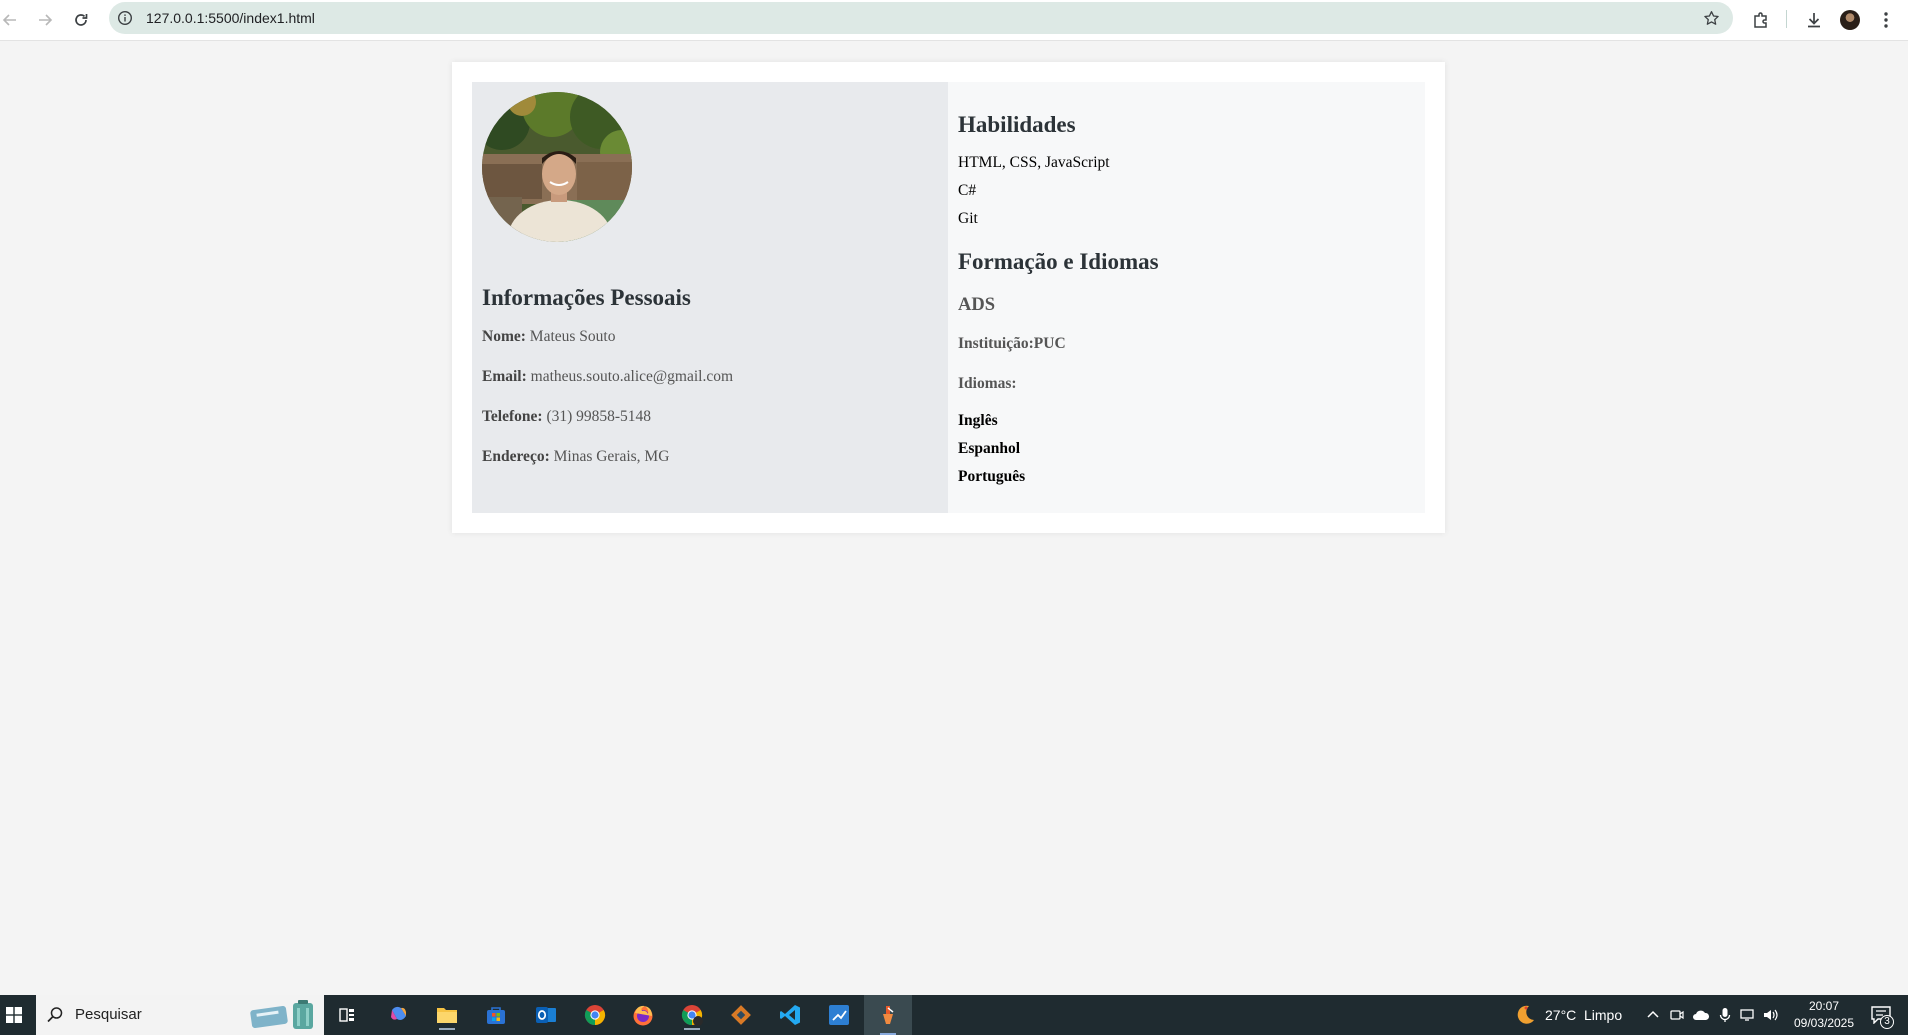 The width and height of the screenshot is (1908, 1035). What do you see at coordinates (125, 18) in the screenshot?
I see `site-info-icon` at bounding box center [125, 18].